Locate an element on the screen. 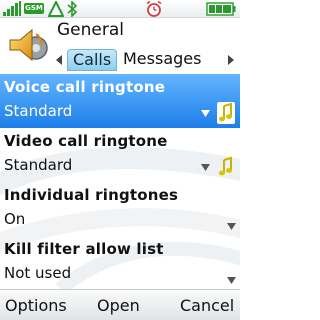  list-item-value: On is located at coordinates (15, 219).